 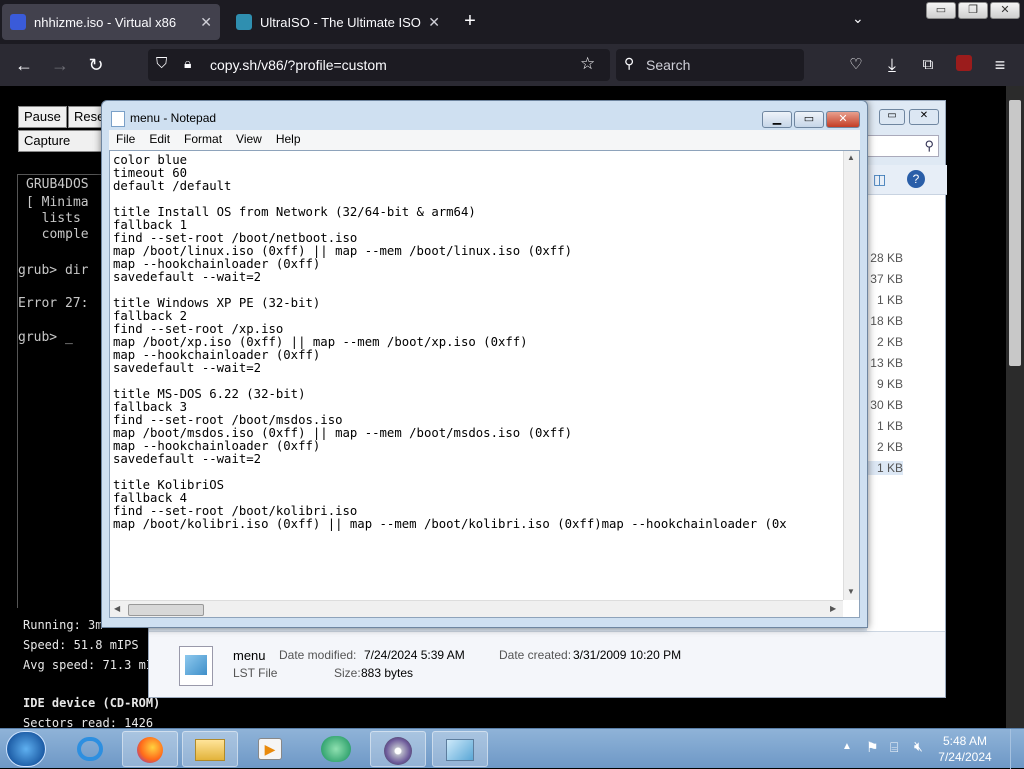 I want to click on downloads-icon: ⤓, so click(x=892, y=65).